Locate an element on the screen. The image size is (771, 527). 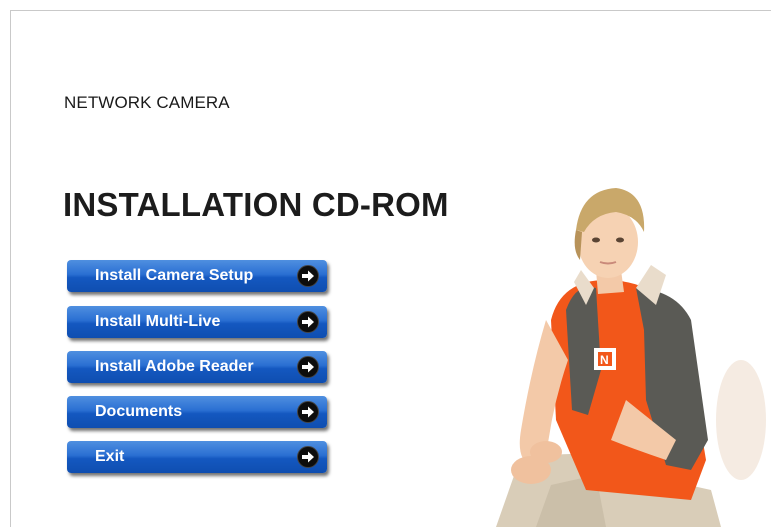
documents-button: Documents is located at coordinates (197, 412).